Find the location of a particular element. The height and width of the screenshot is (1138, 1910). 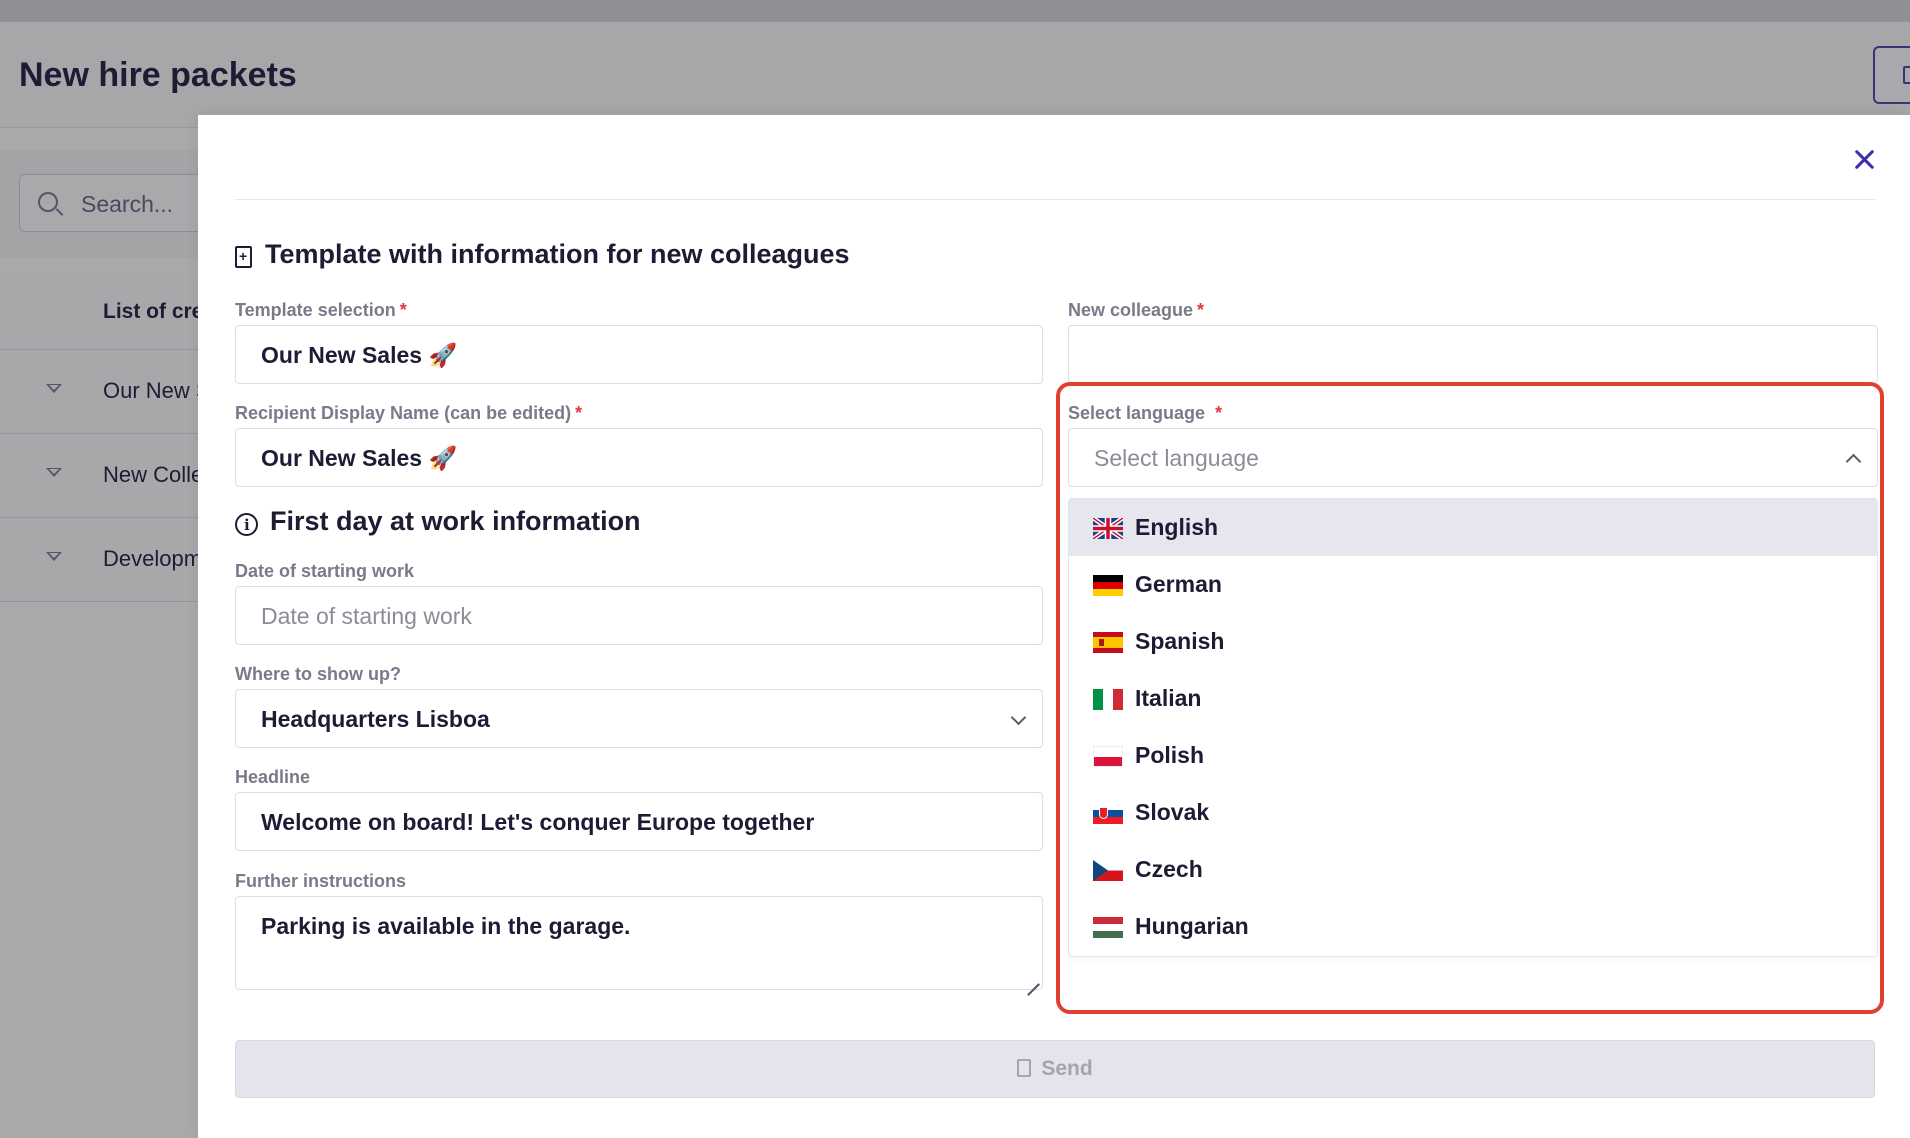

language-name: Italian is located at coordinates (1168, 698).